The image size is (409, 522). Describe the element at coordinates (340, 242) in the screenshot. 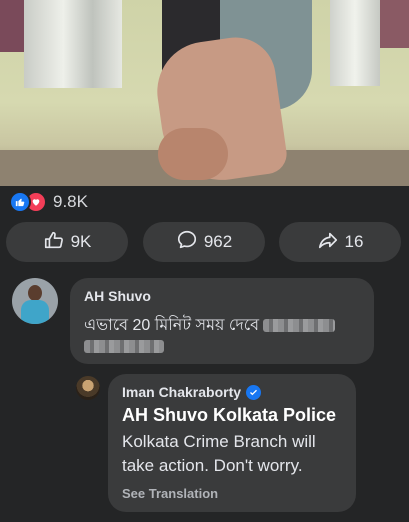

I see `share-button: 16` at that location.